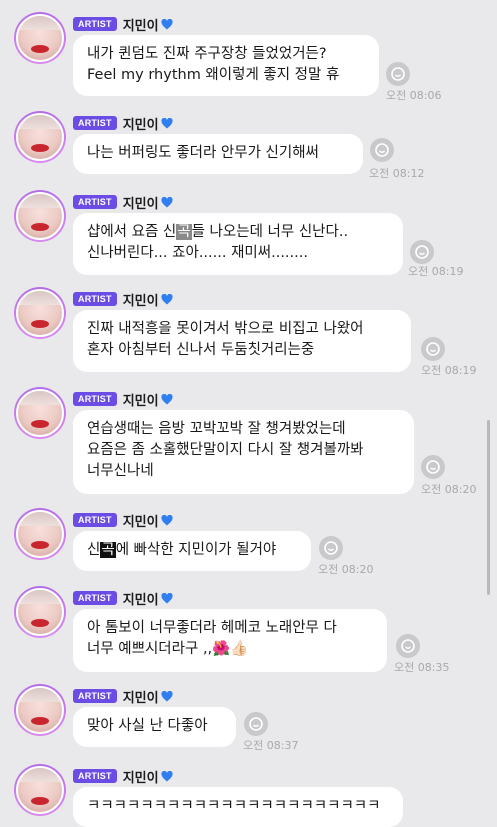 This screenshot has width=497, height=827. Describe the element at coordinates (397, 173) in the screenshot. I see `timestamp: 오전 08:12` at that location.